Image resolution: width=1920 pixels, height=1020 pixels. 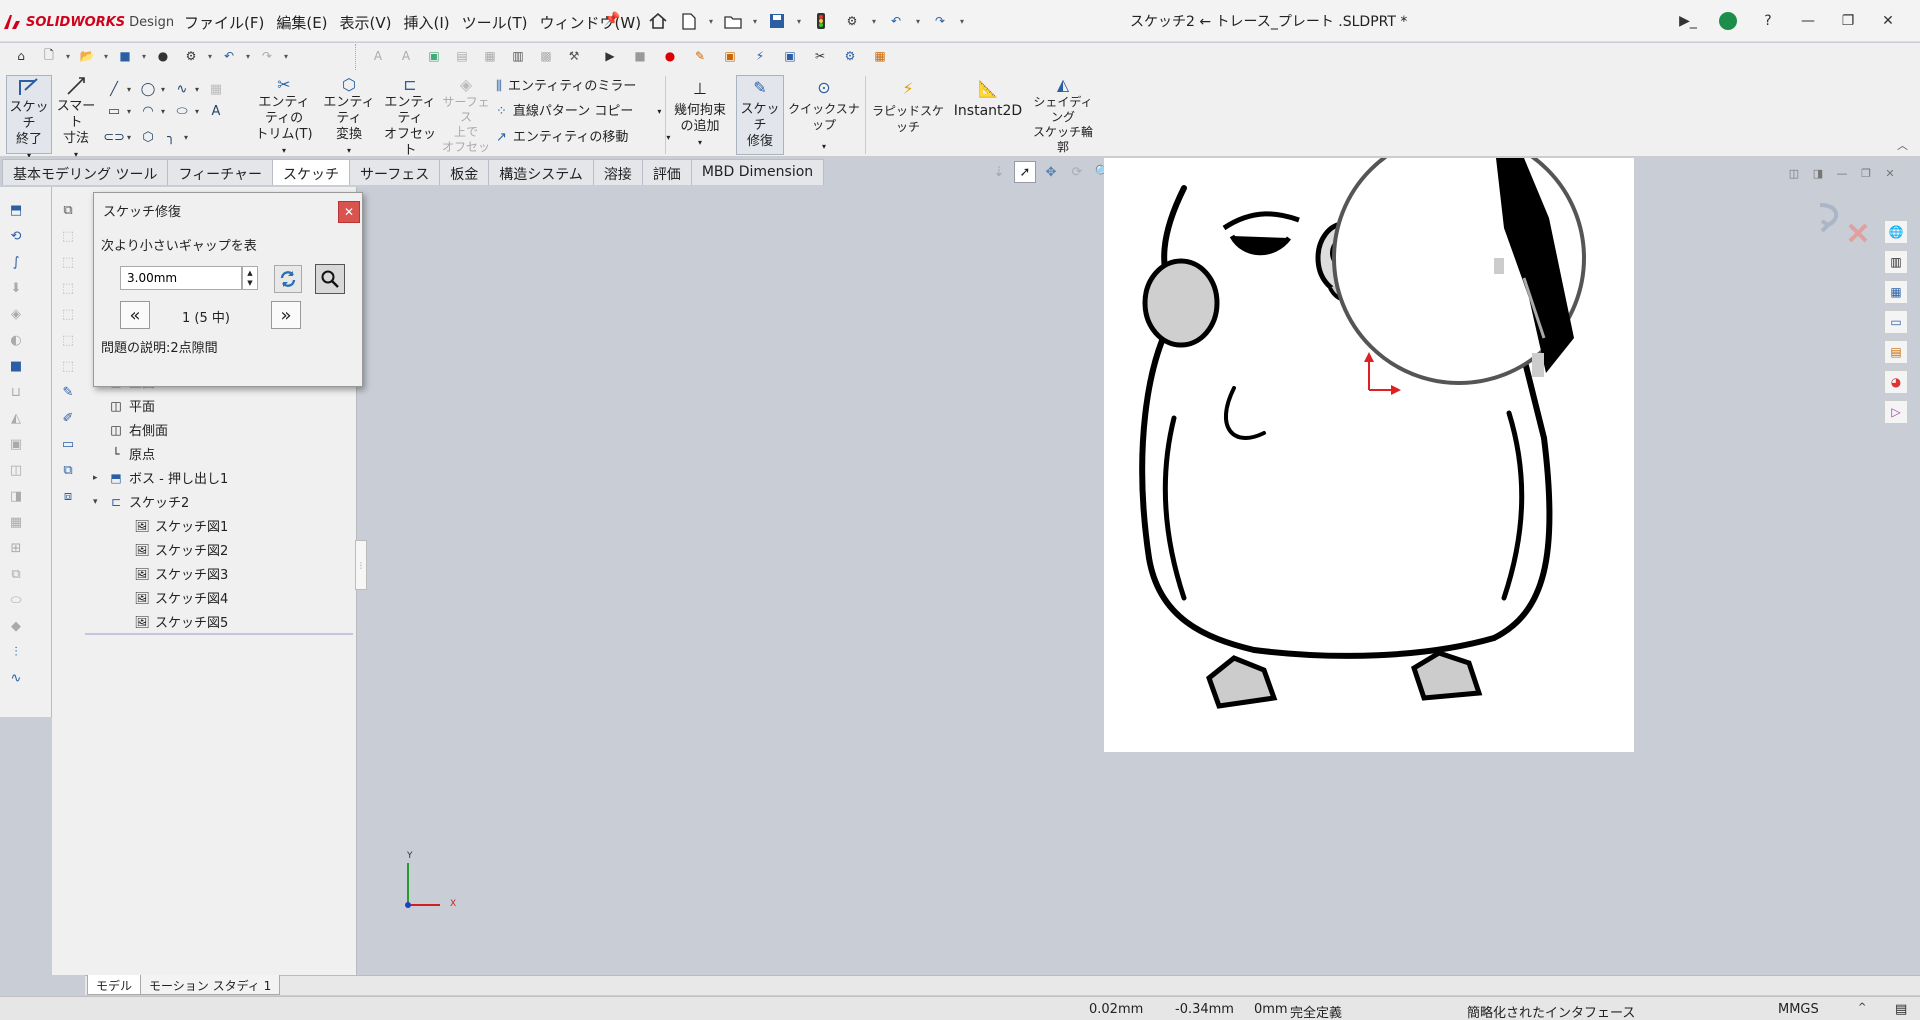 I want to click on open-folder-icon: 📂, so click(x=87, y=56).